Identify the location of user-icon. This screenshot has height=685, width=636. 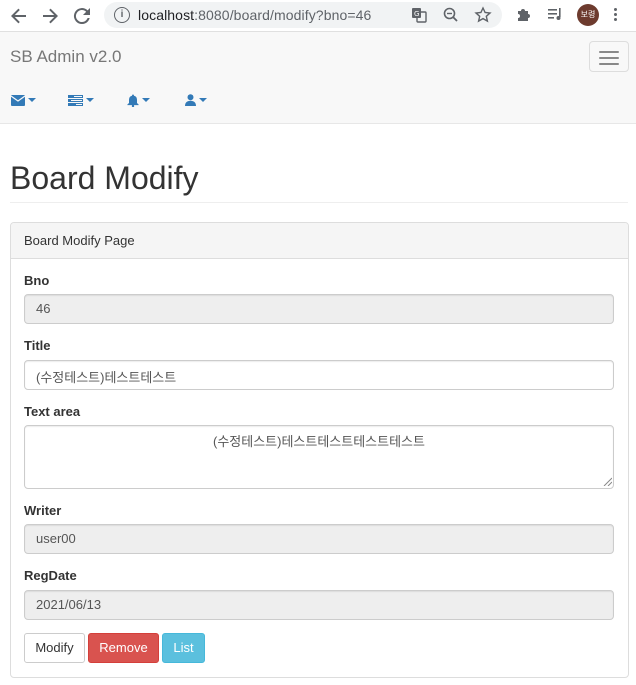
(190, 100).